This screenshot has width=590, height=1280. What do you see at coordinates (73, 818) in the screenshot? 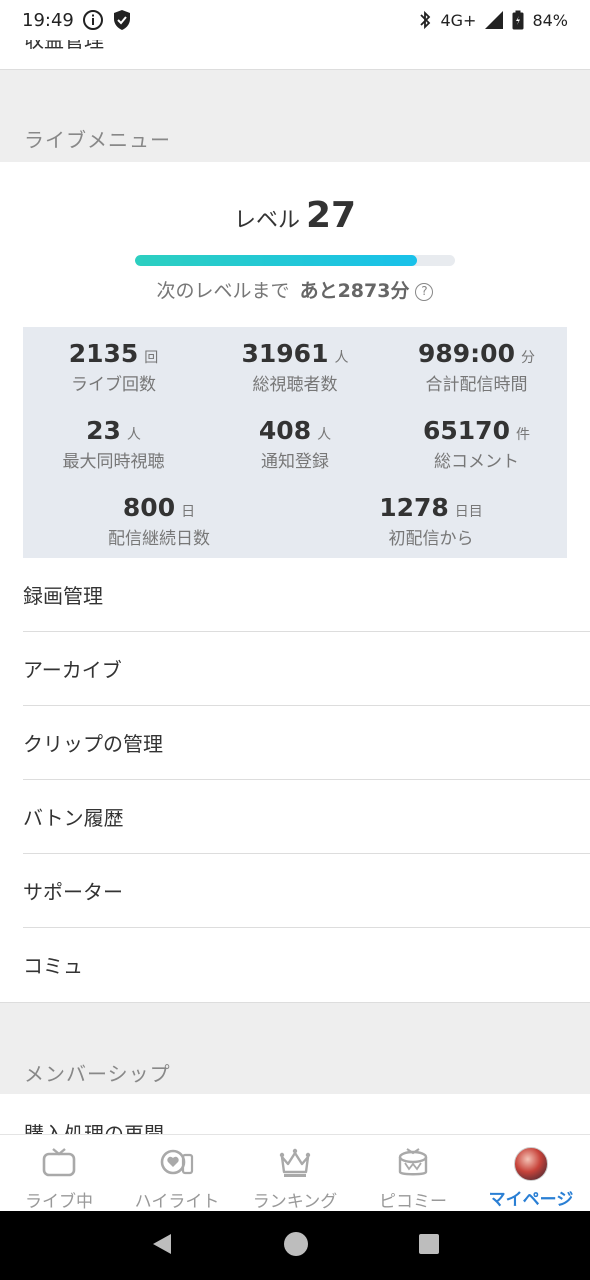
I see `menu-item-label: バトン履歴` at bounding box center [73, 818].